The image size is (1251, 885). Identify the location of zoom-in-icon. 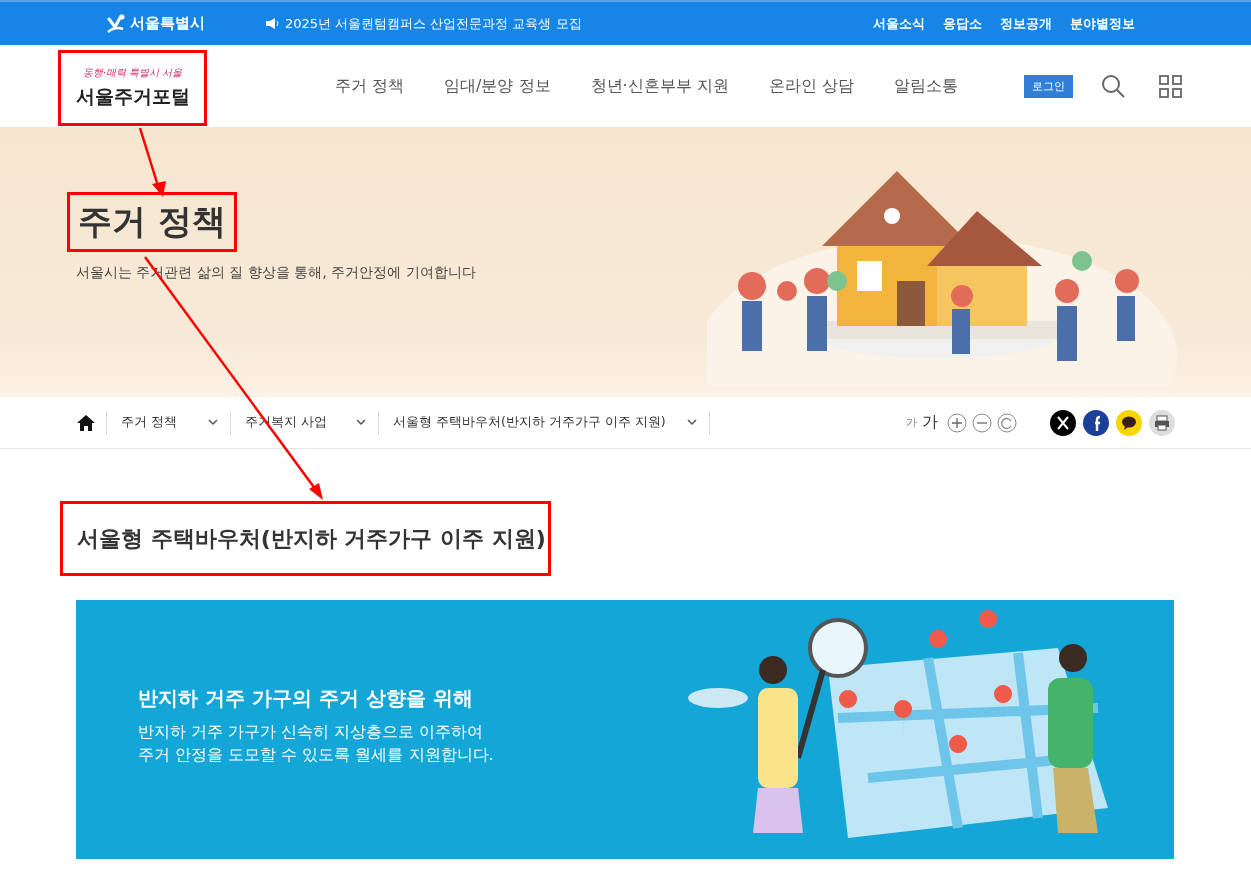
(957, 422).